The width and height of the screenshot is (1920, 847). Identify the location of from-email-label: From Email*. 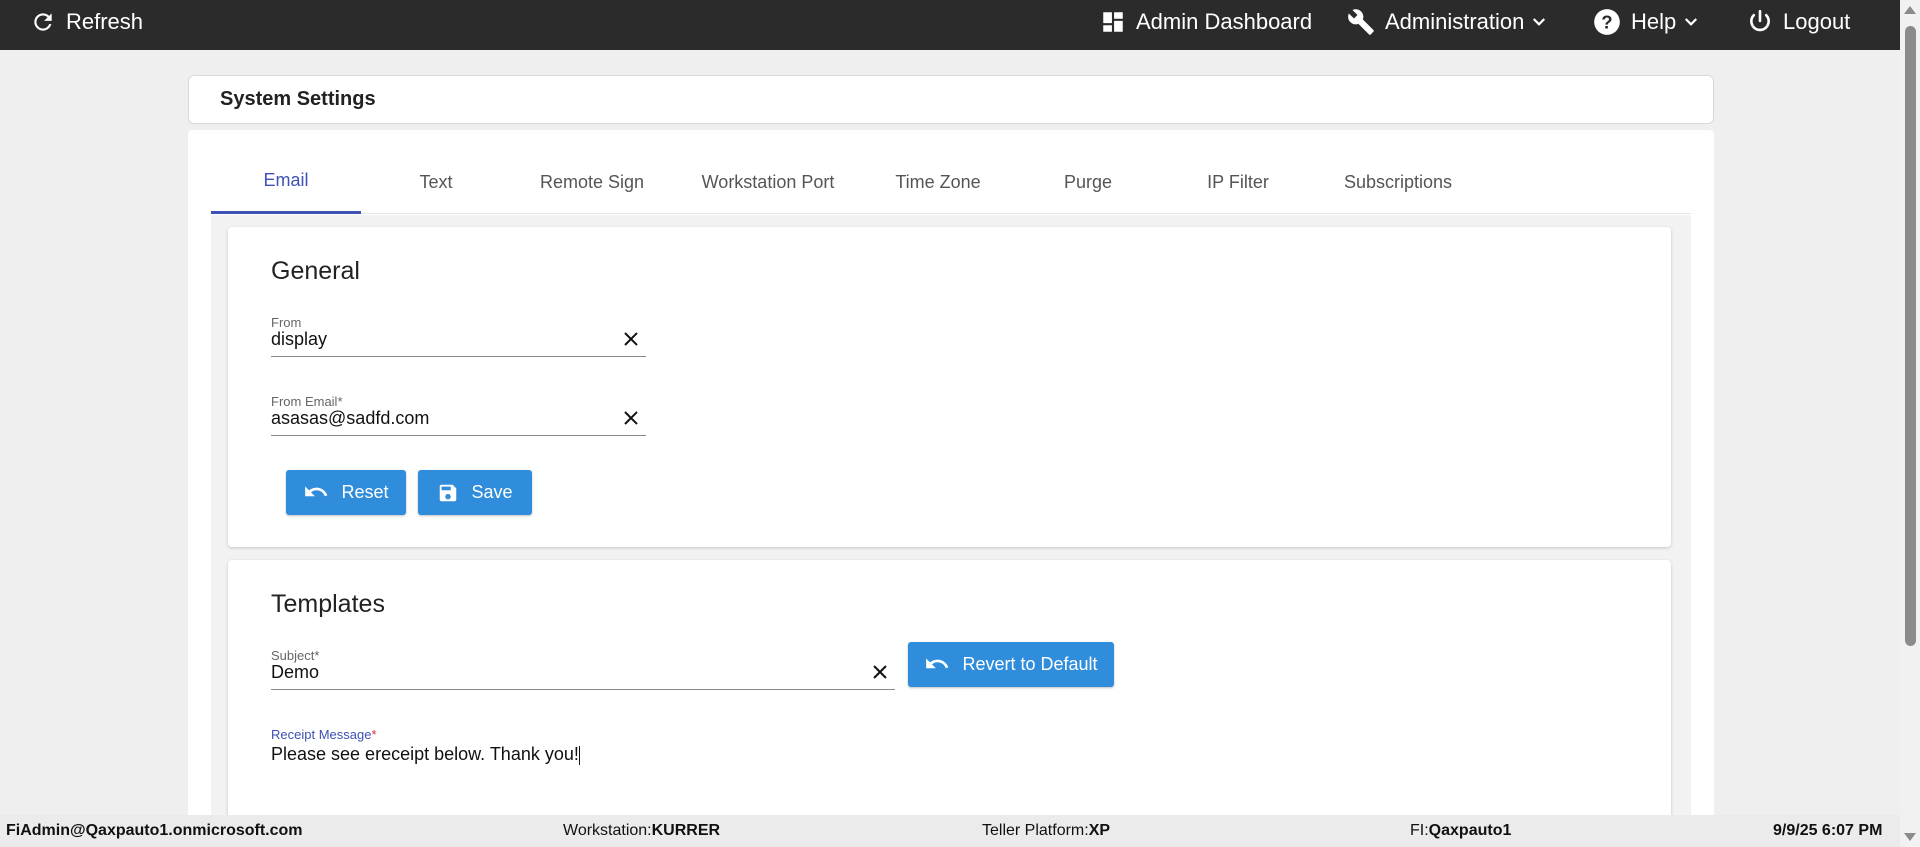
(307, 401).